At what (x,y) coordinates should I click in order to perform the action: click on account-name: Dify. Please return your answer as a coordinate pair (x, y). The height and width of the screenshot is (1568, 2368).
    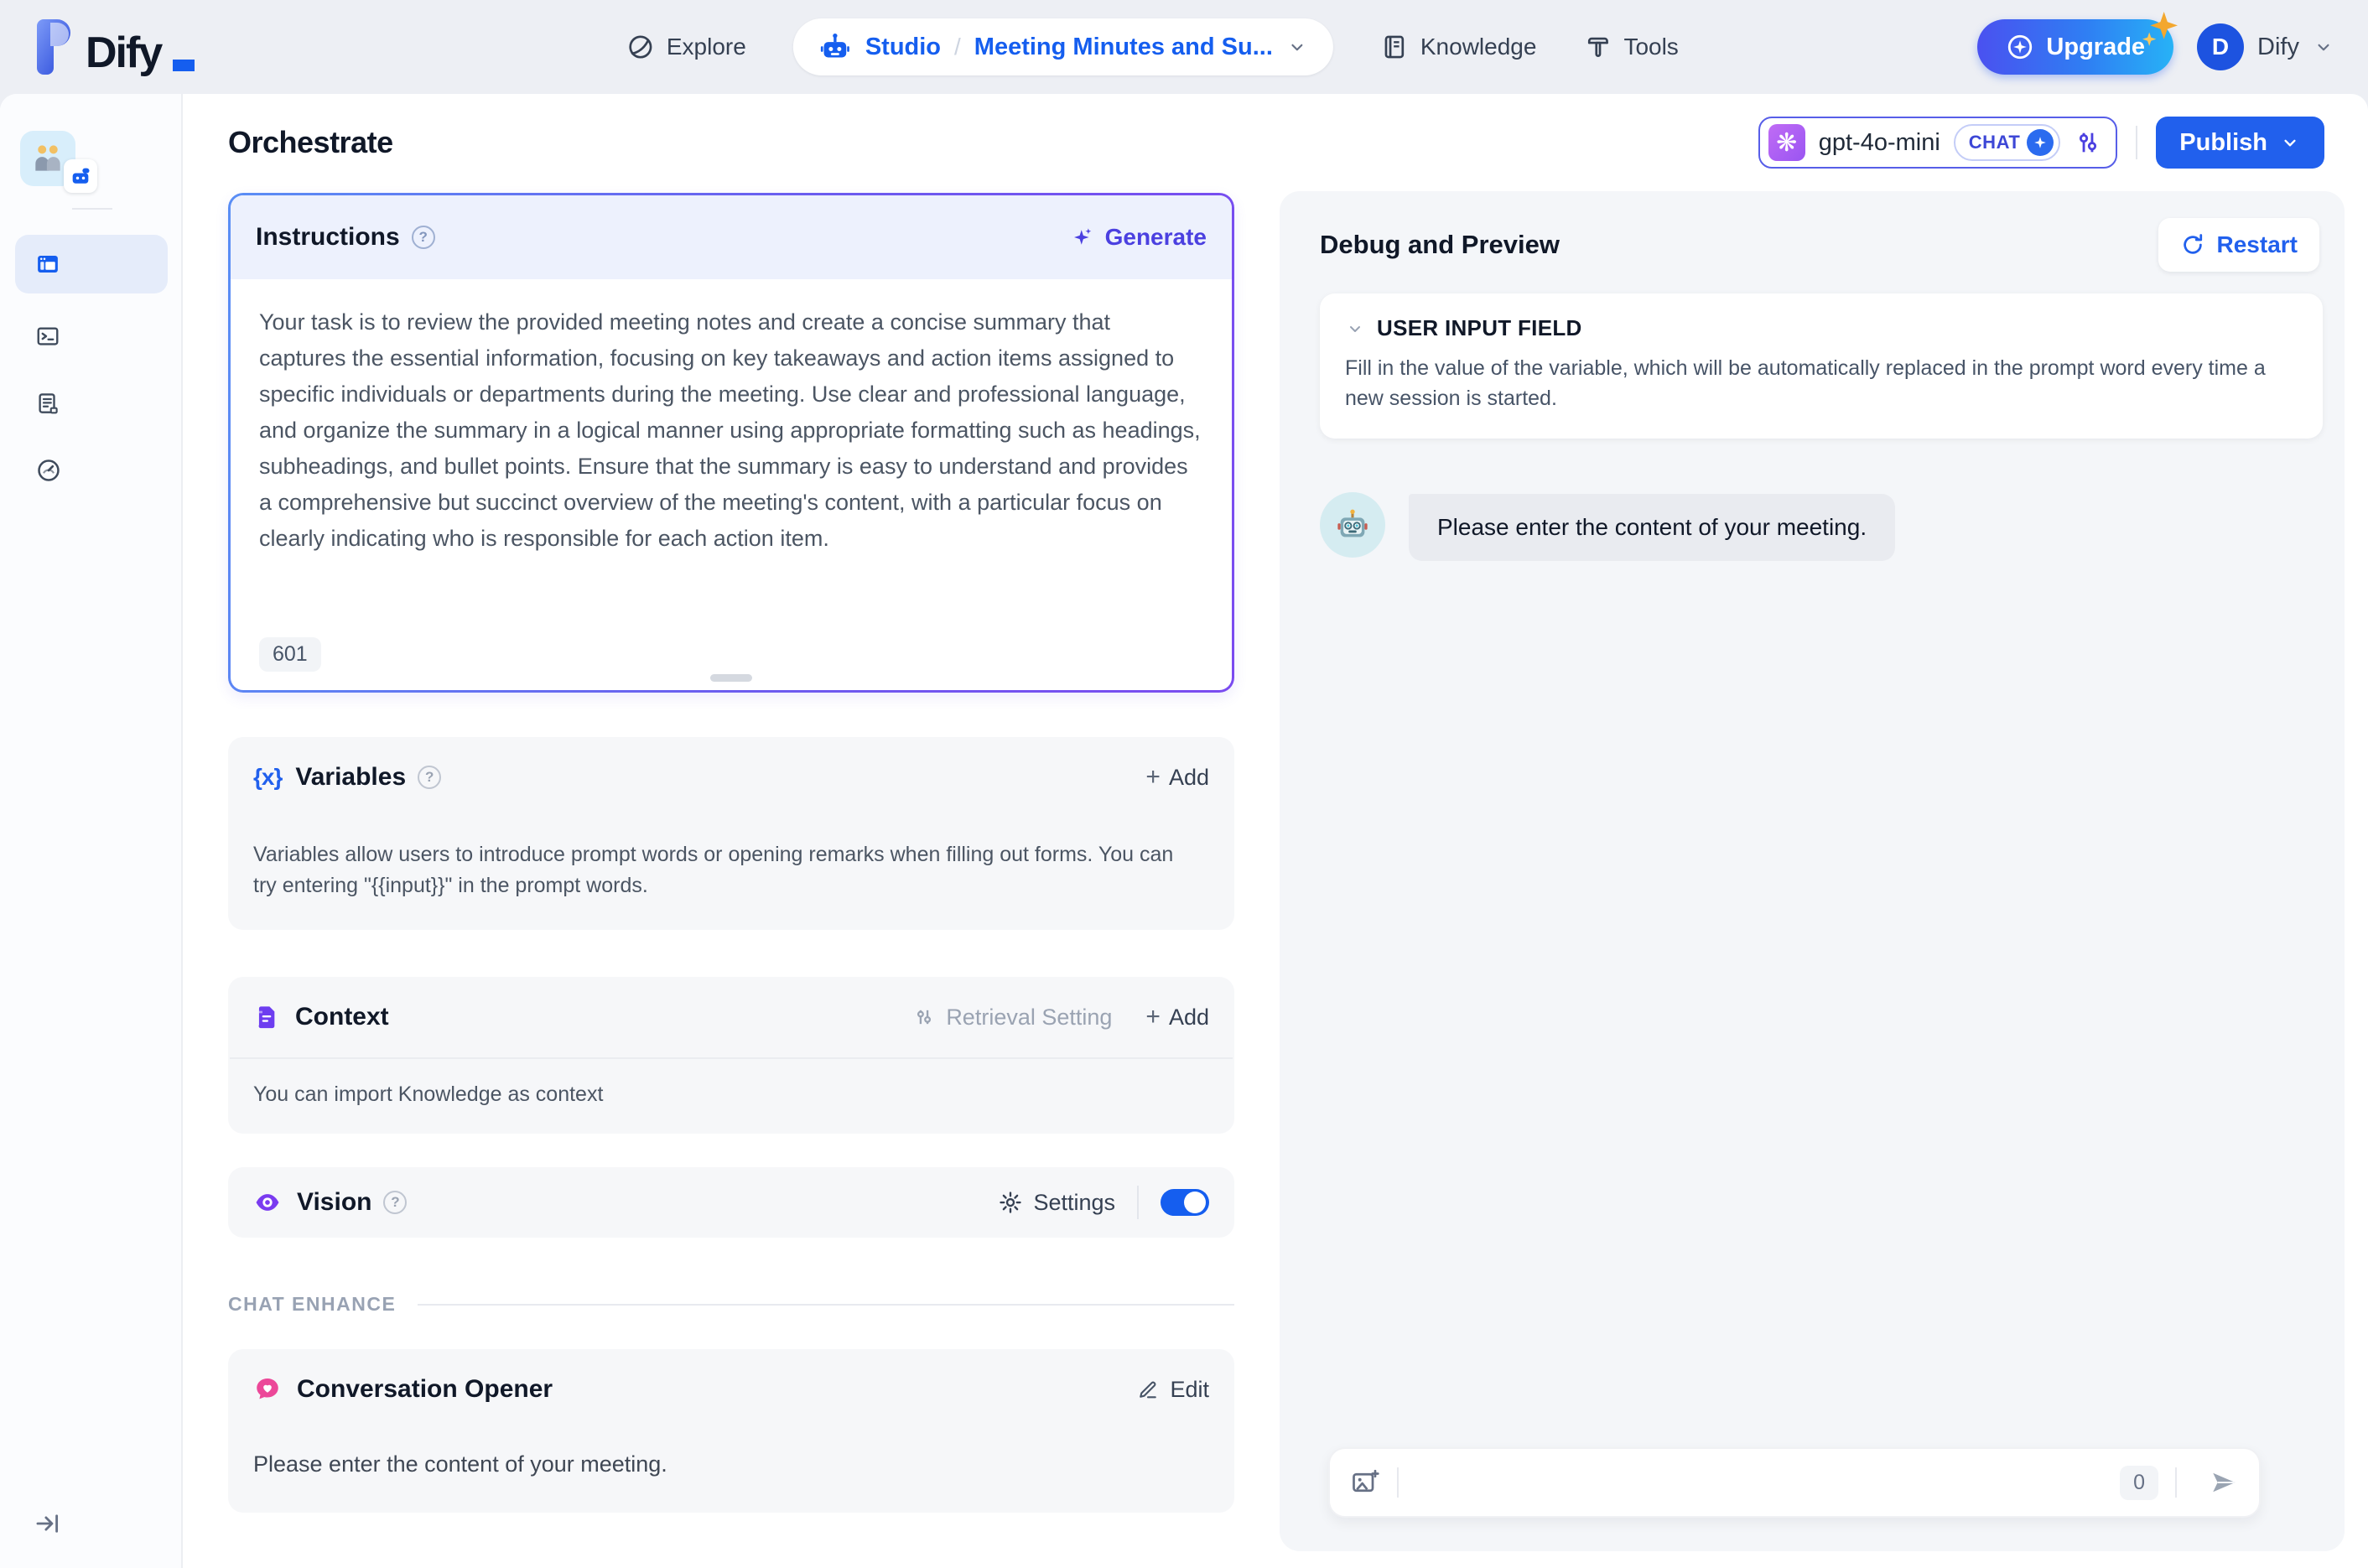
    Looking at the image, I should click on (2278, 46).